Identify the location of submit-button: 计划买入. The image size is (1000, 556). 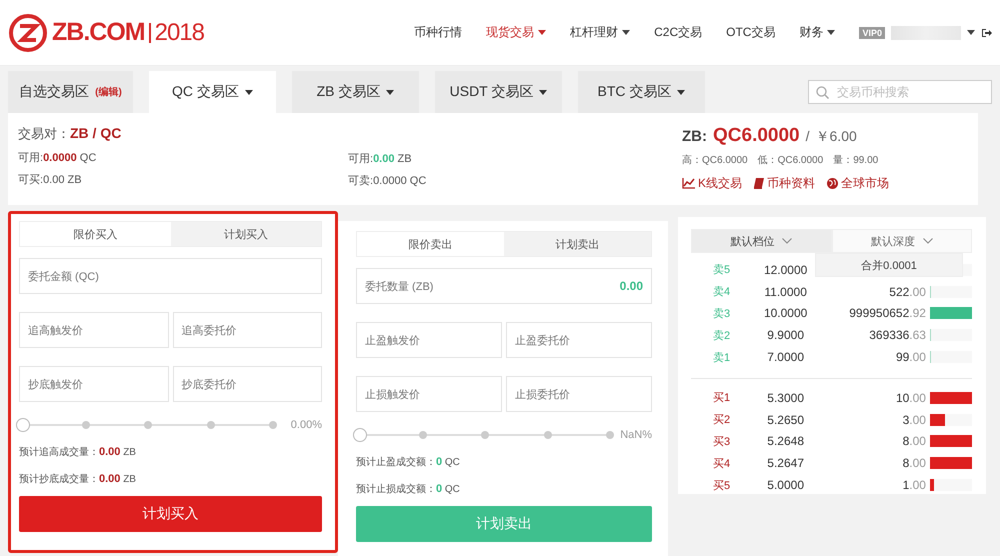
(170, 514).